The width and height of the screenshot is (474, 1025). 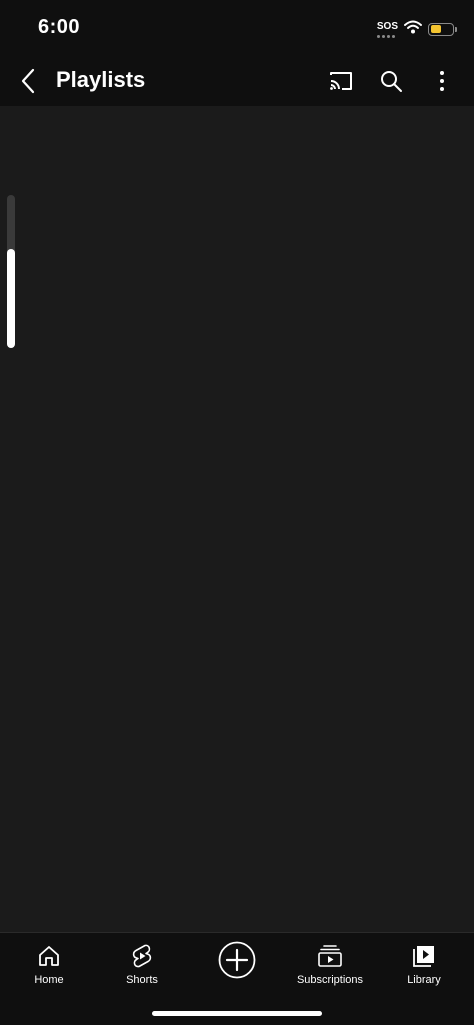 What do you see at coordinates (237, 1013) in the screenshot?
I see `home-indicator` at bounding box center [237, 1013].